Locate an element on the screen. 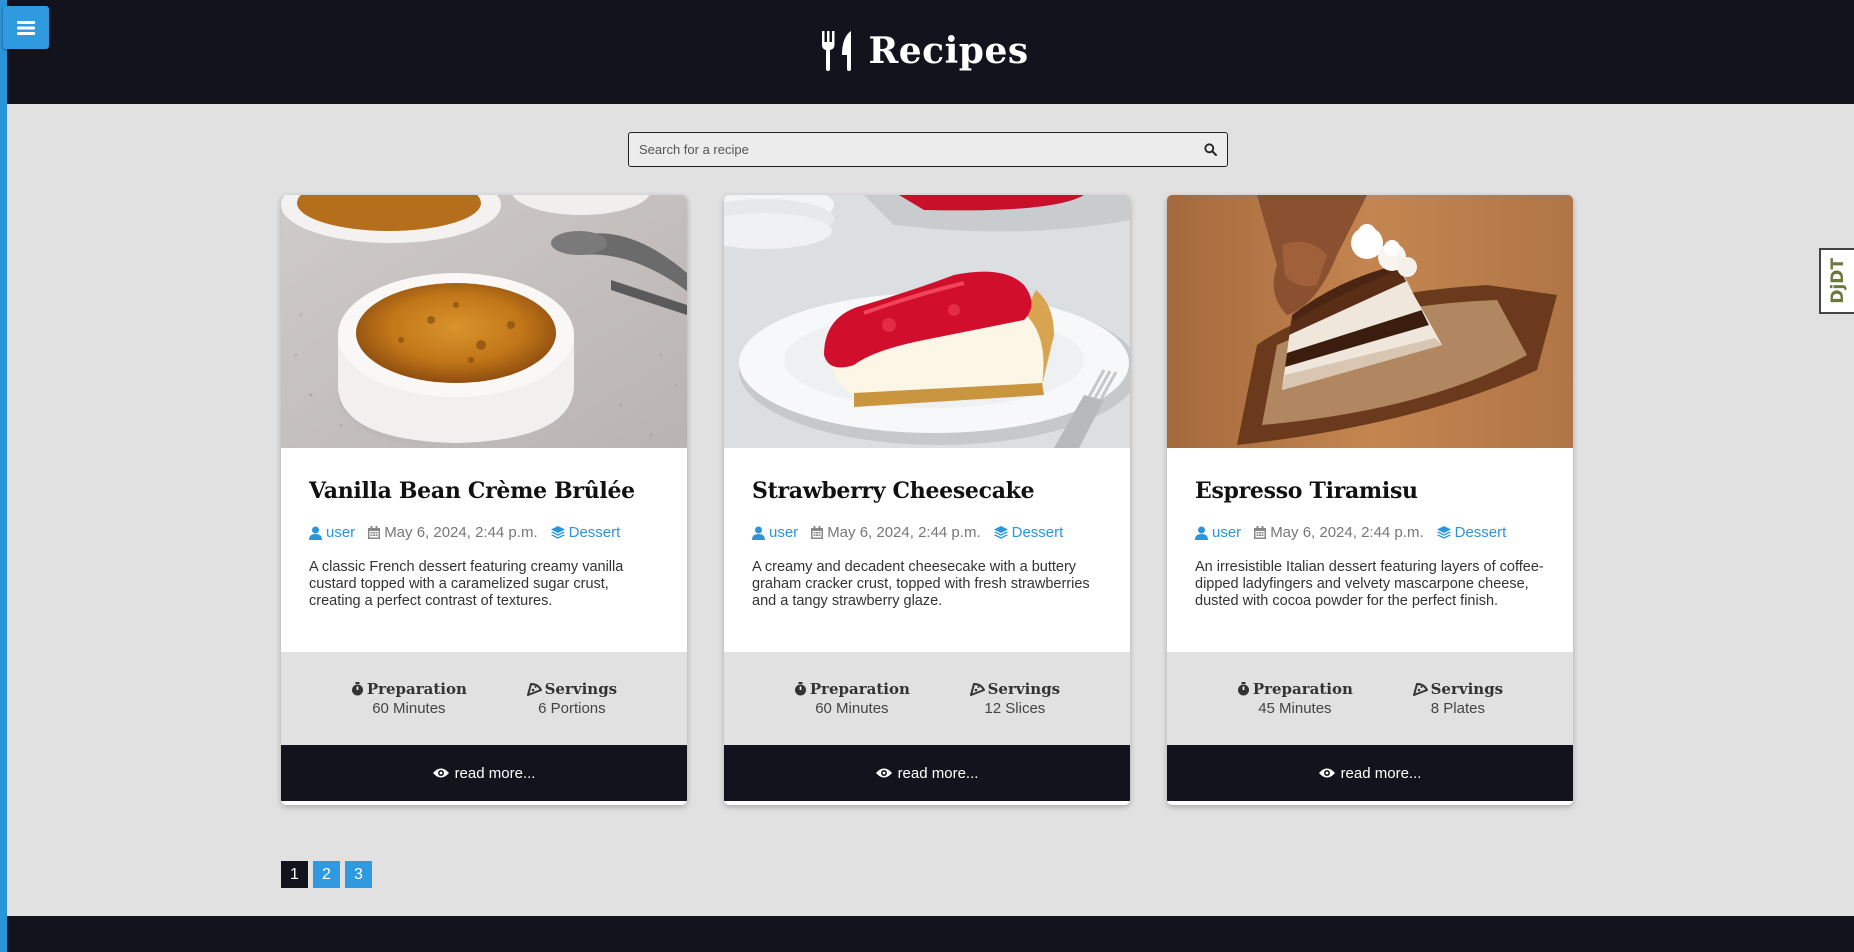 This screenshot has width=1854, height=952. page-2-link: 2 is located at coordinates (326, 874).